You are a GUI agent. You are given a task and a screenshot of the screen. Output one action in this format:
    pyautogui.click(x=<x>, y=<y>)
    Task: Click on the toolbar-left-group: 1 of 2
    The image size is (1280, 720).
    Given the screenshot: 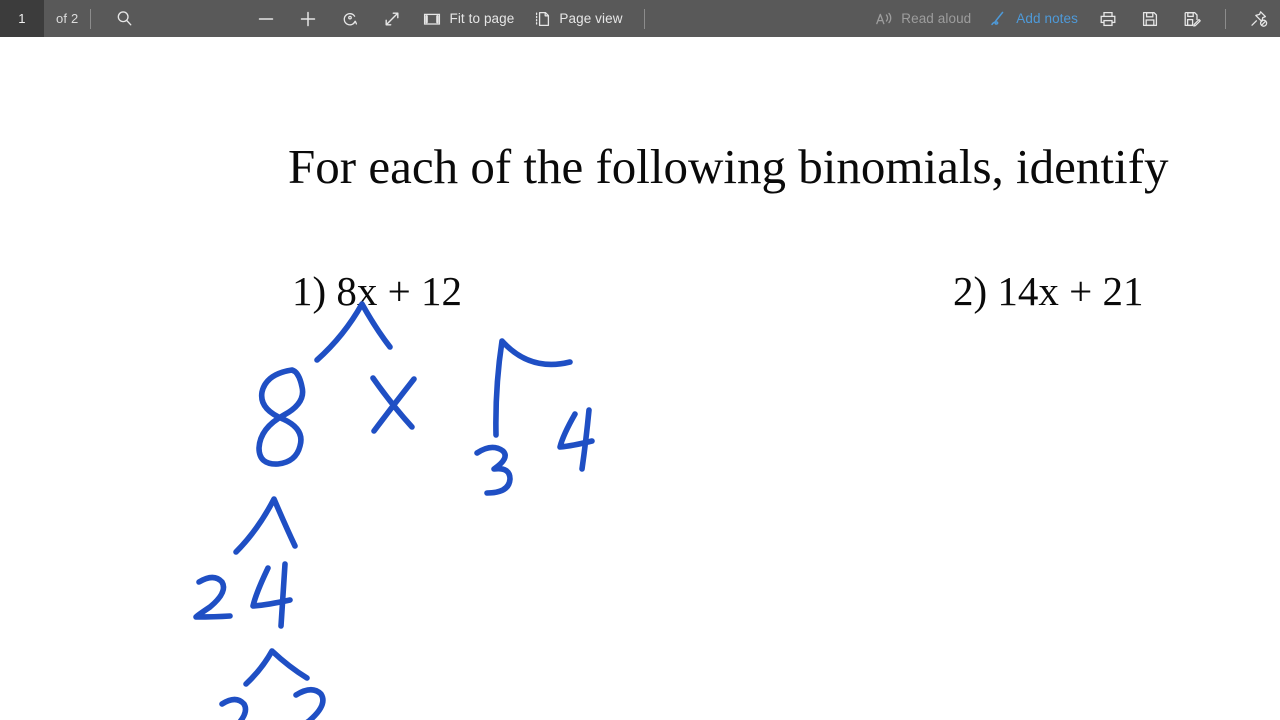 What is the action you would take?
    pyautogui.click(x=72, y=18)
    